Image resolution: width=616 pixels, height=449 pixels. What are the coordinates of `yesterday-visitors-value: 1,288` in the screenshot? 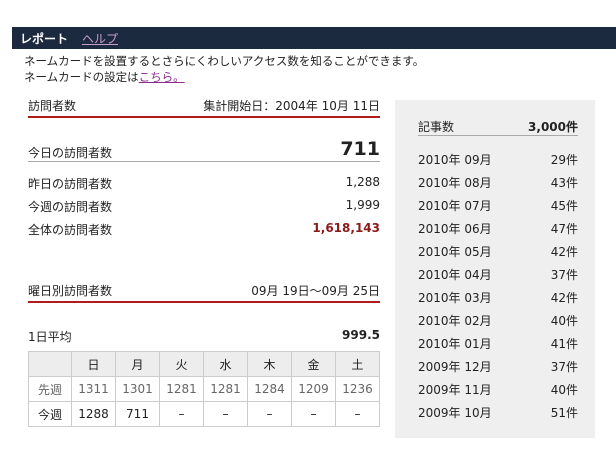 It's located at (362, 182).